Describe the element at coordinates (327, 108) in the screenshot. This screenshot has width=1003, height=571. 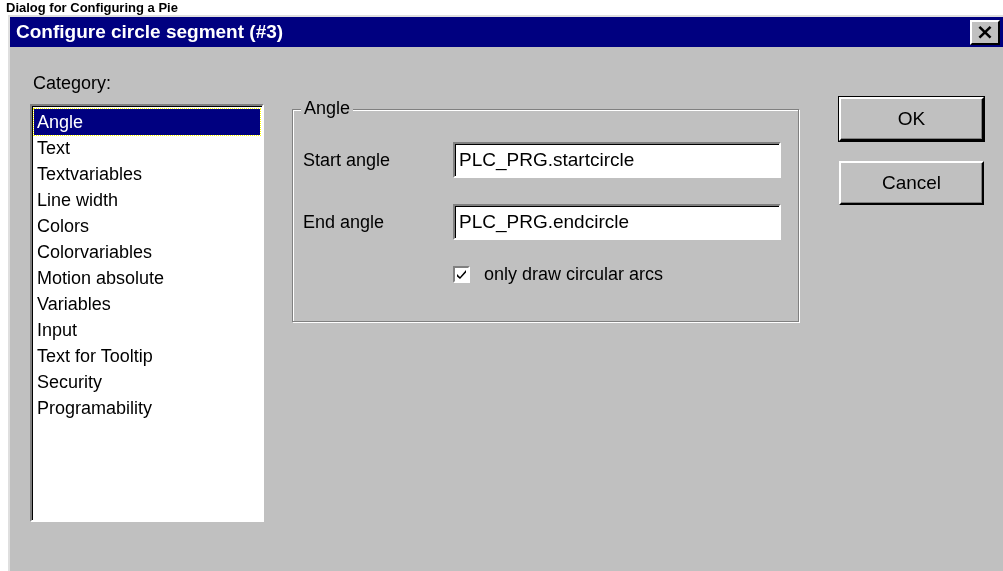
I see `group-title: Angle` at that location.